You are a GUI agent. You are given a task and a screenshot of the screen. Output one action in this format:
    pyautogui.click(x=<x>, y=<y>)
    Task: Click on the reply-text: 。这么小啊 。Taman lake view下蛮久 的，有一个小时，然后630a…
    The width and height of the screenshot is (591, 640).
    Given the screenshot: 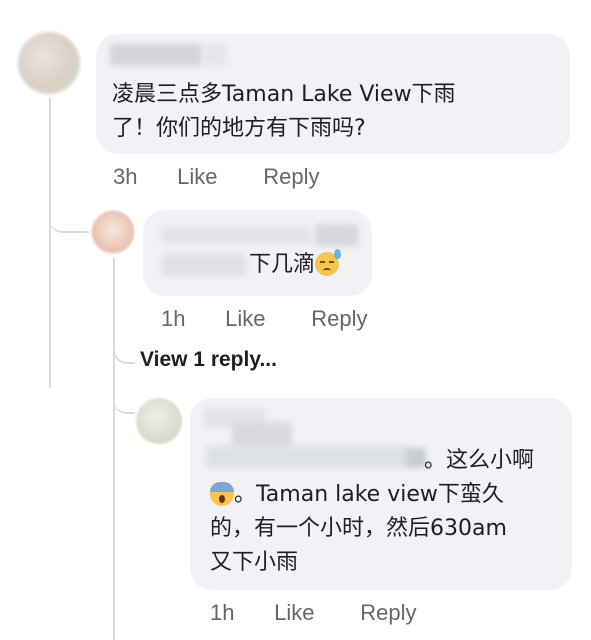 What is the action you would take?
    pyautogui.click(x=372, y=512)
    